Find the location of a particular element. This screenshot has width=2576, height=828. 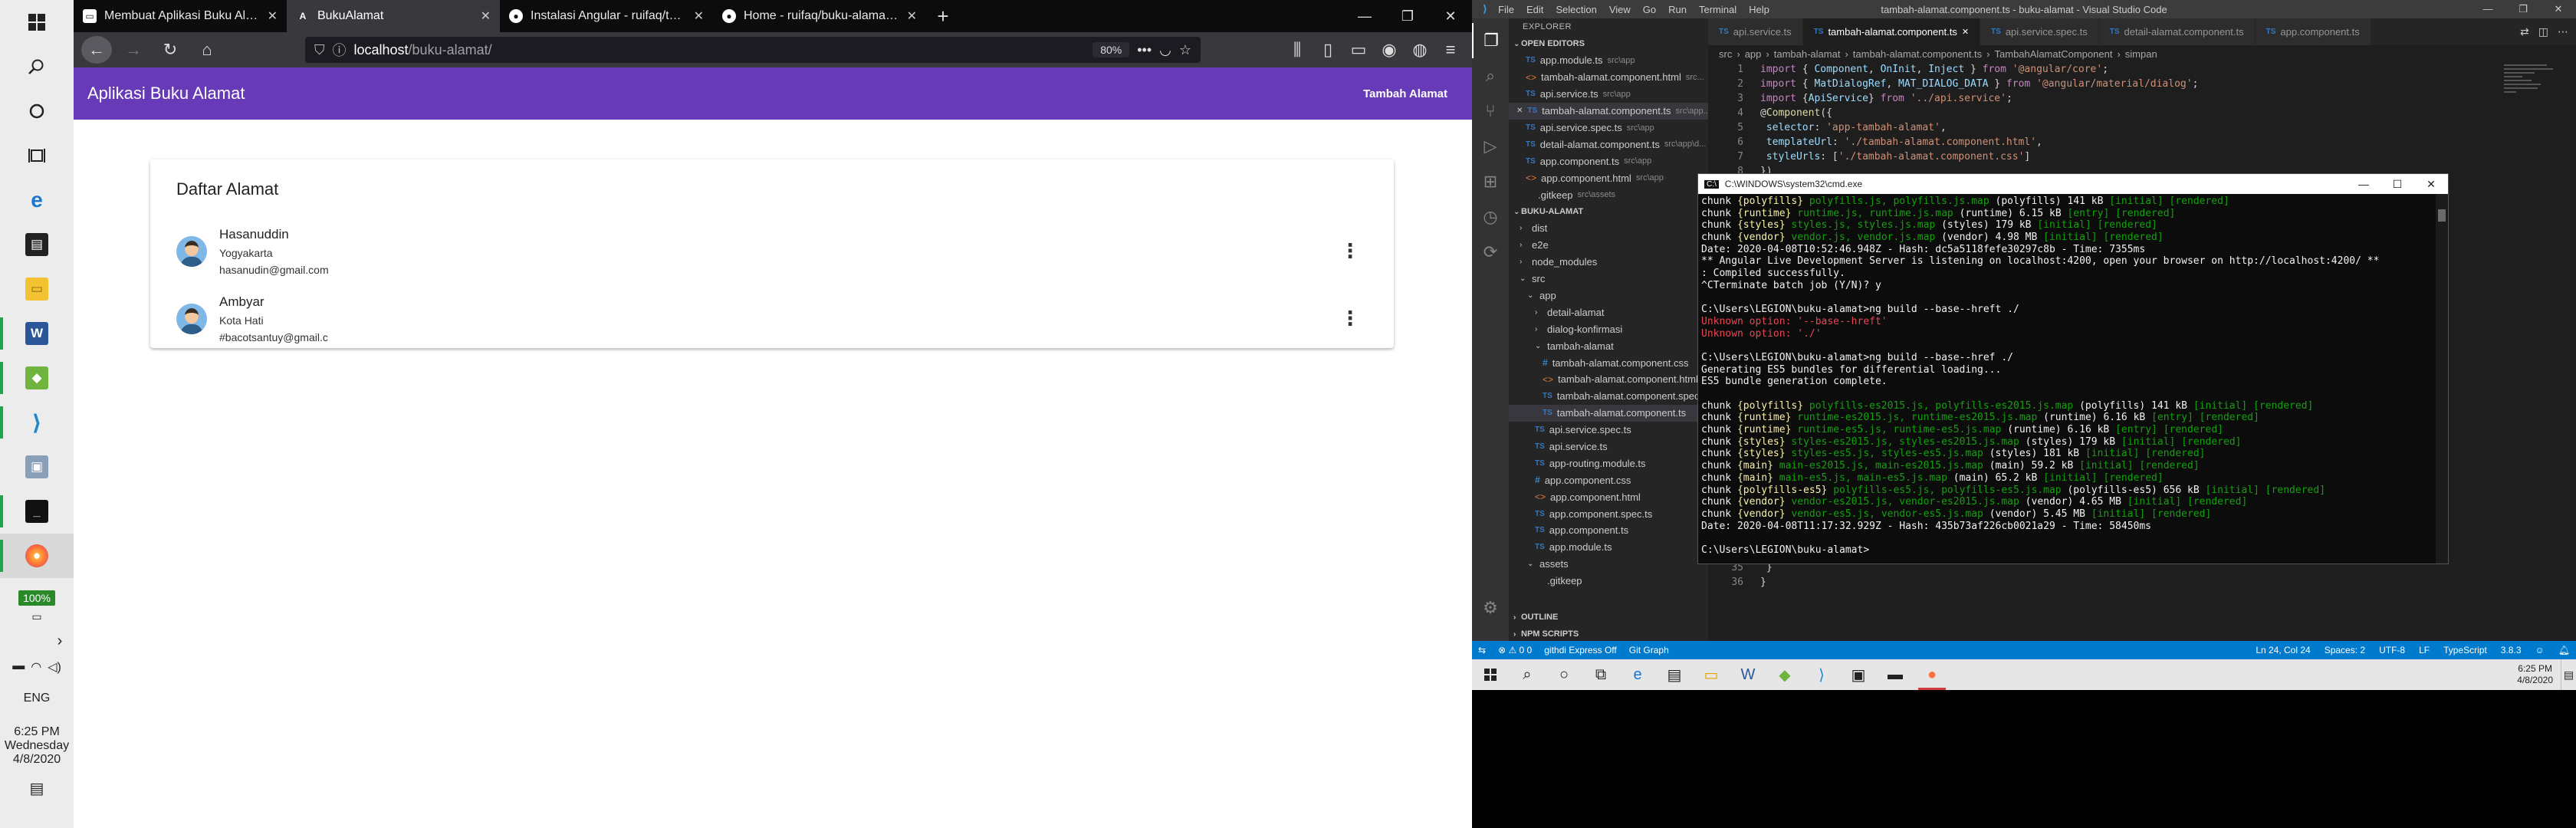

home-icon: ⌂ is located at coordinates (207, 50).